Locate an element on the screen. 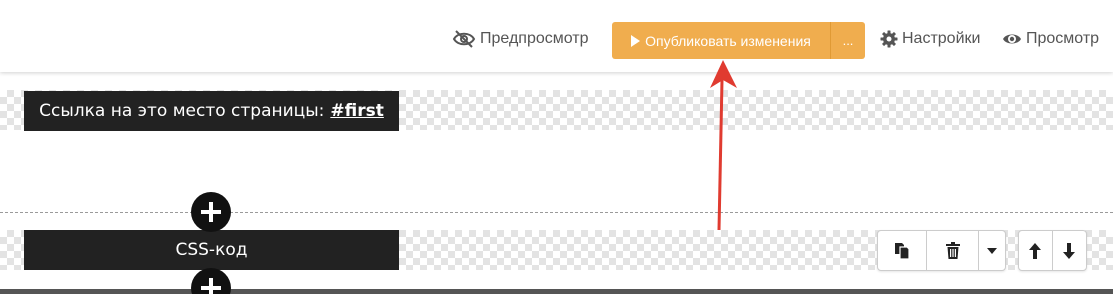 This screenshot has width=1113, height=294. settings-button: Настройки is located at coordinates (930, 39).